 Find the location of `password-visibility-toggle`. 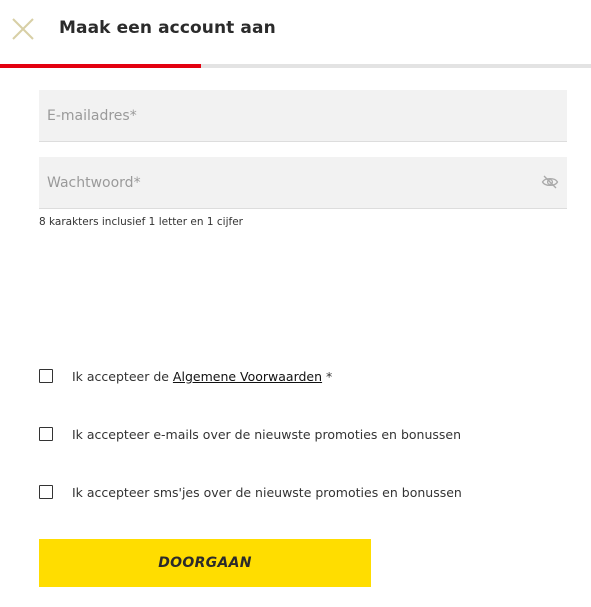

password-visibility-toggle is located at coordinates (550, 182).